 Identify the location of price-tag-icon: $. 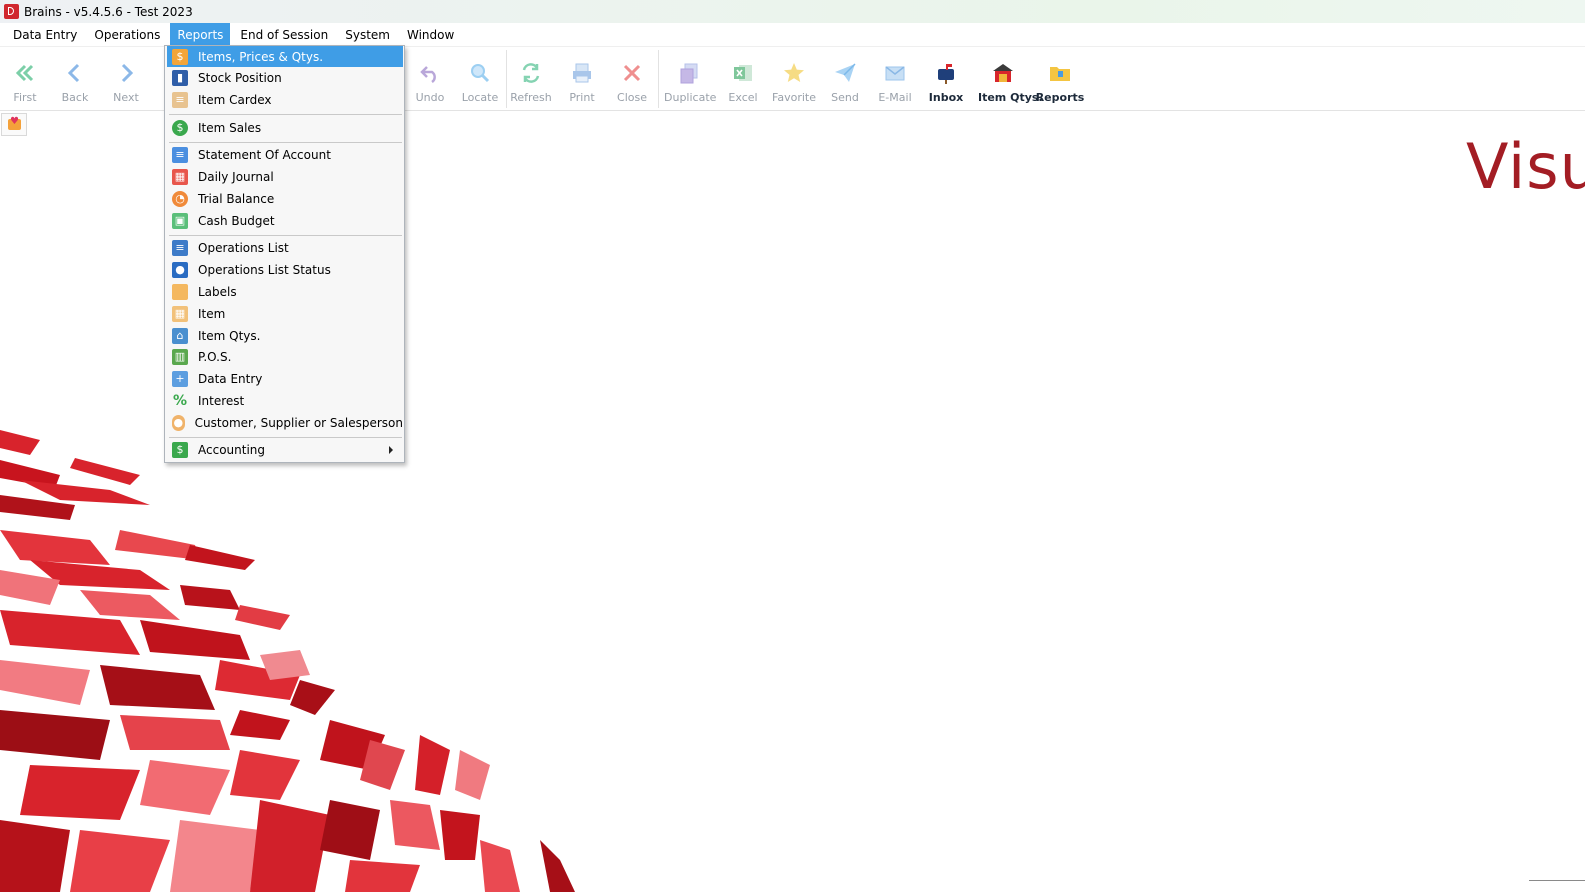
(180, 56).